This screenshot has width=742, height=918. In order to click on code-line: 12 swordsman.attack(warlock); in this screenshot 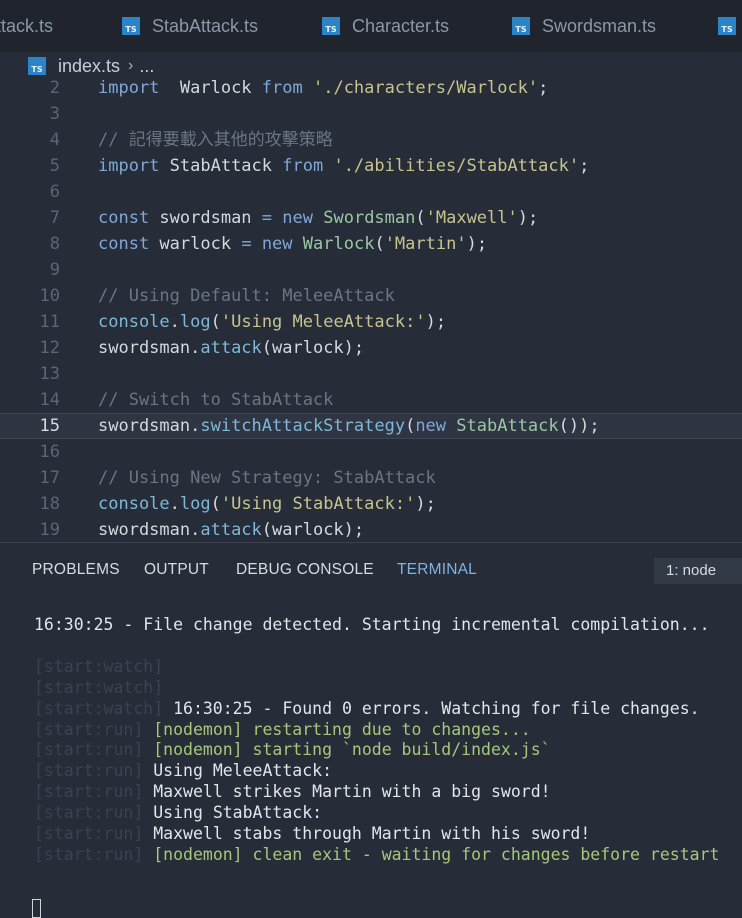, I will do `click(371, 348)`.